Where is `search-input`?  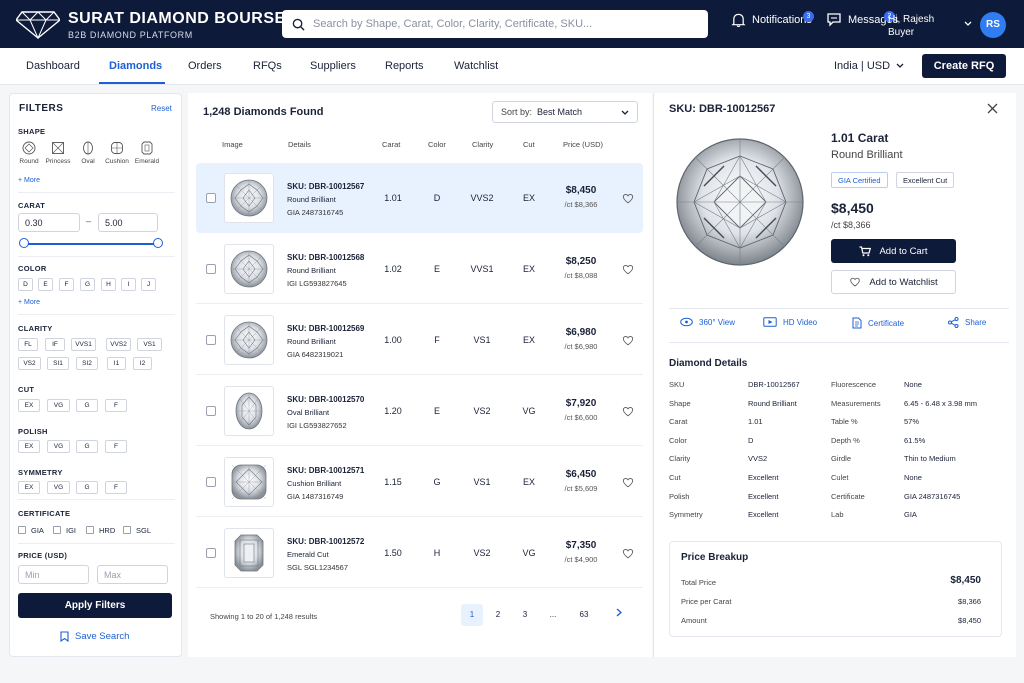
search-input is located at coordinates (503, 24).